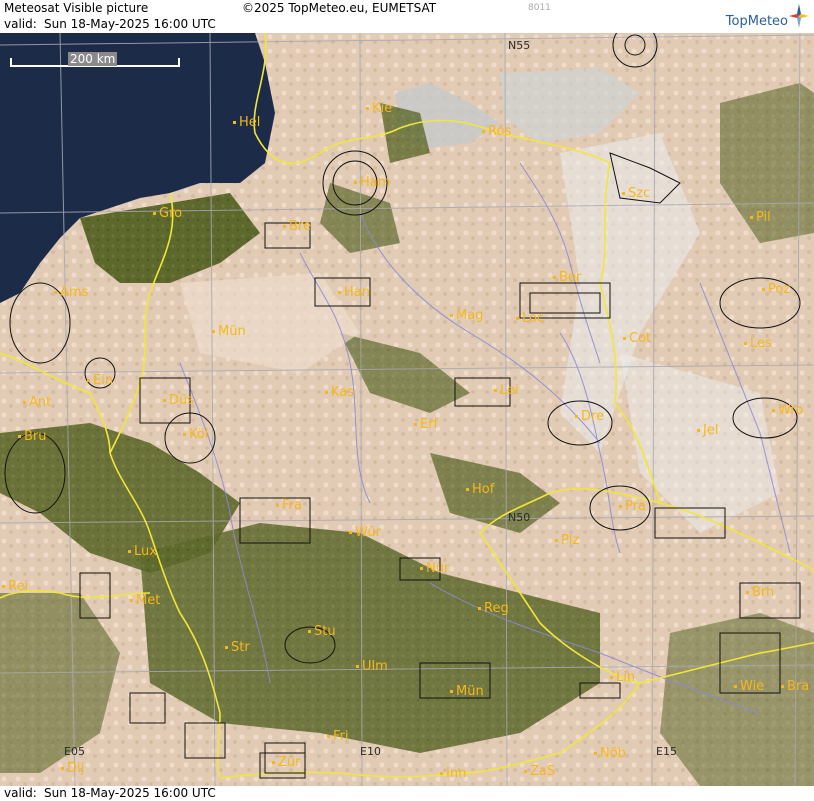  I want to click on city-label: Pra, so click(632, 506).